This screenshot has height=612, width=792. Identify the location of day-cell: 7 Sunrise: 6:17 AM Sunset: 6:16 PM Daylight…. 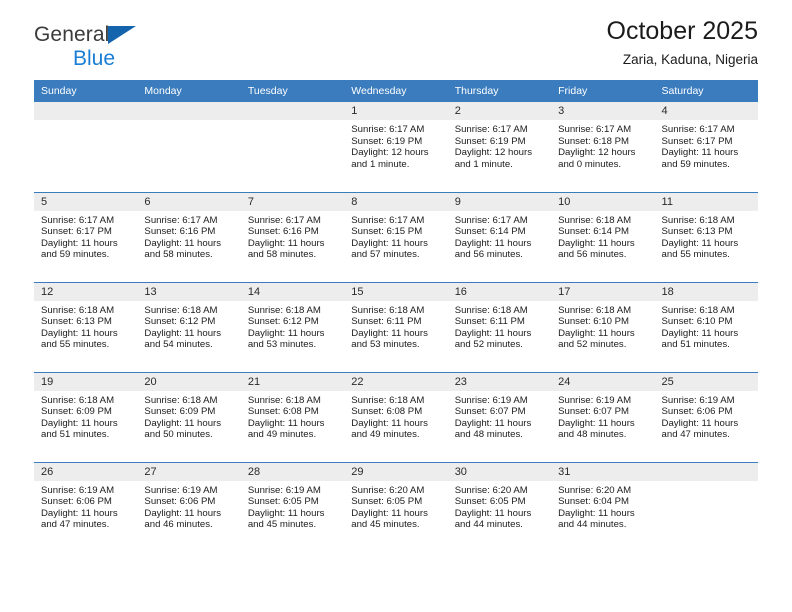
(292, 236).